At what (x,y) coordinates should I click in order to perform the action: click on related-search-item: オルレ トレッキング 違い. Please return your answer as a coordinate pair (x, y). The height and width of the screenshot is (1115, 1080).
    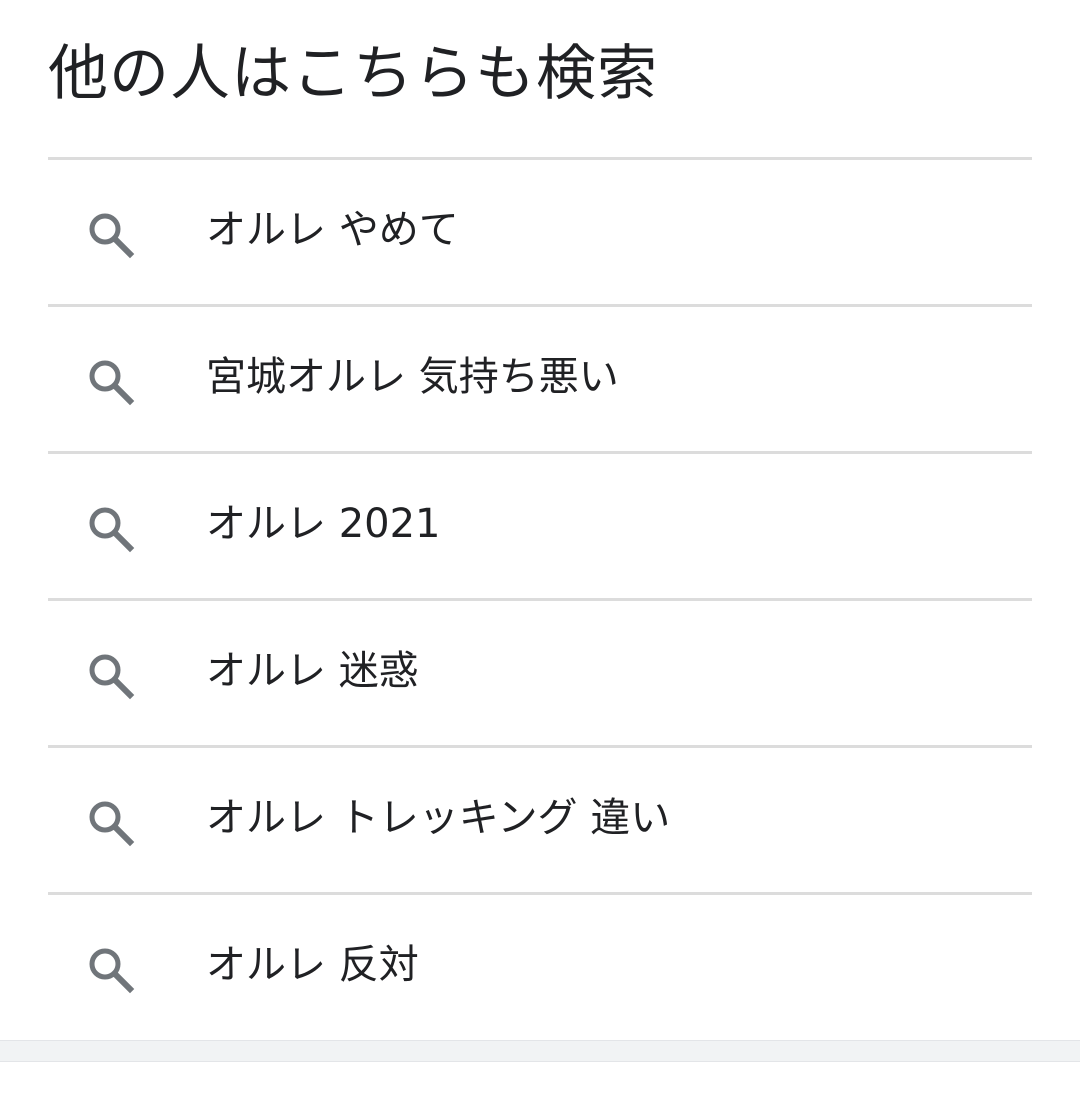
    Looking at the image, I should click on (540, 818).